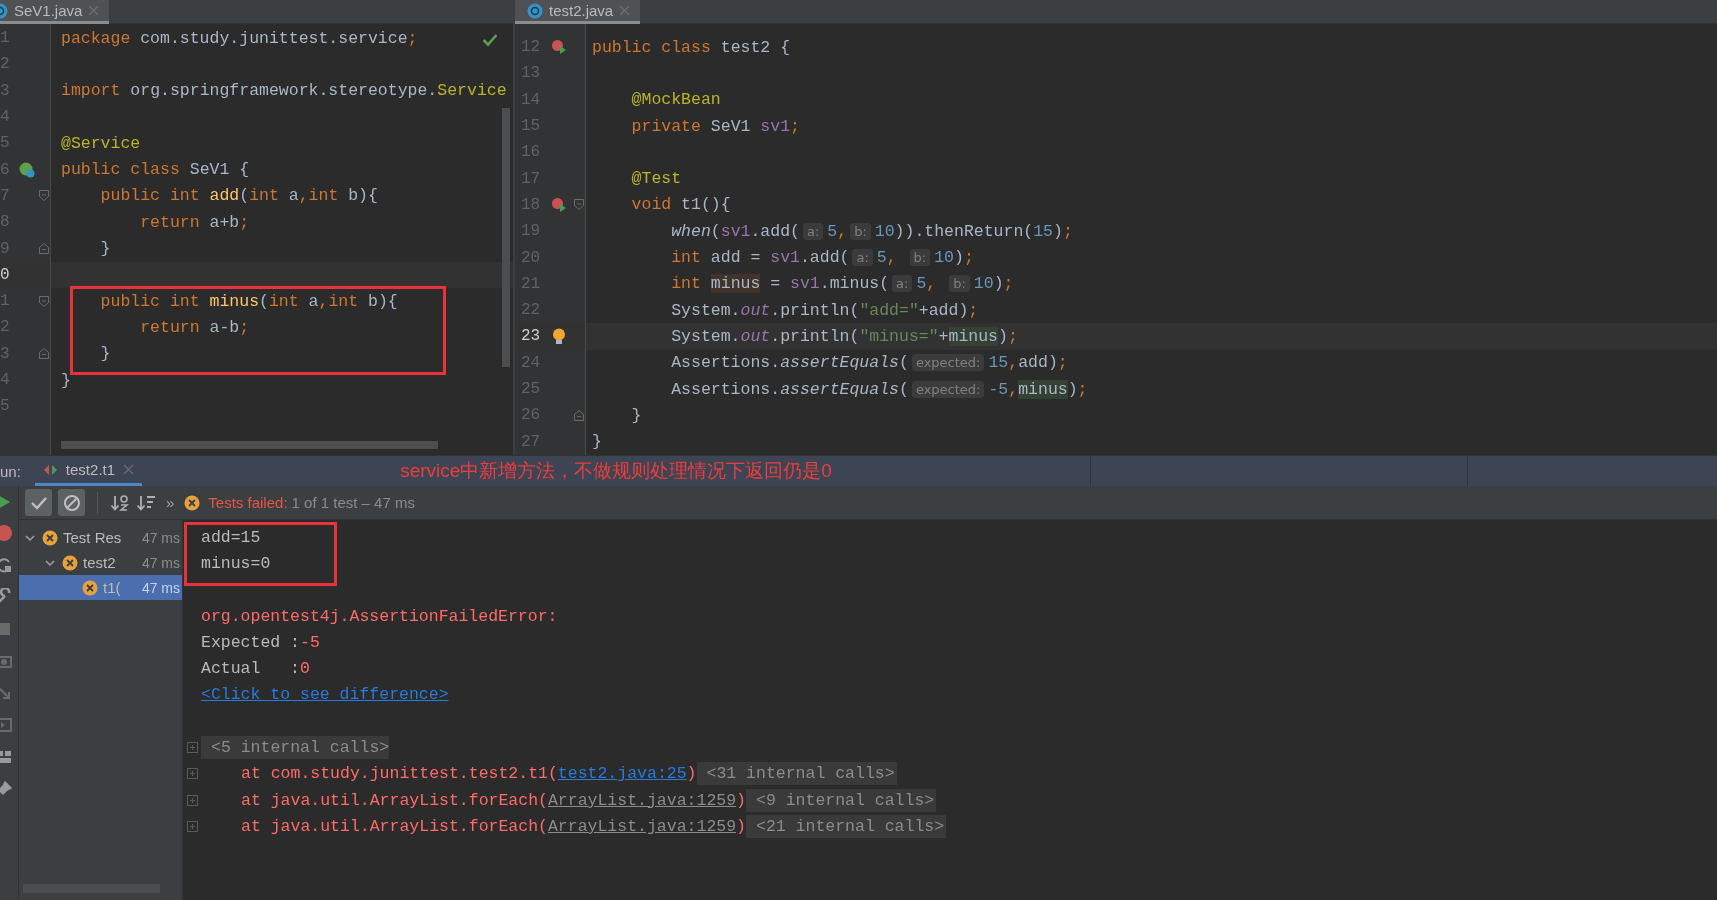 The height and width of the screenshot is (900, 1717). What do you see at coordinates (248, 502) in the screenshot?
I see `status-text: Tests failed:` at bounding box center [248, 502].